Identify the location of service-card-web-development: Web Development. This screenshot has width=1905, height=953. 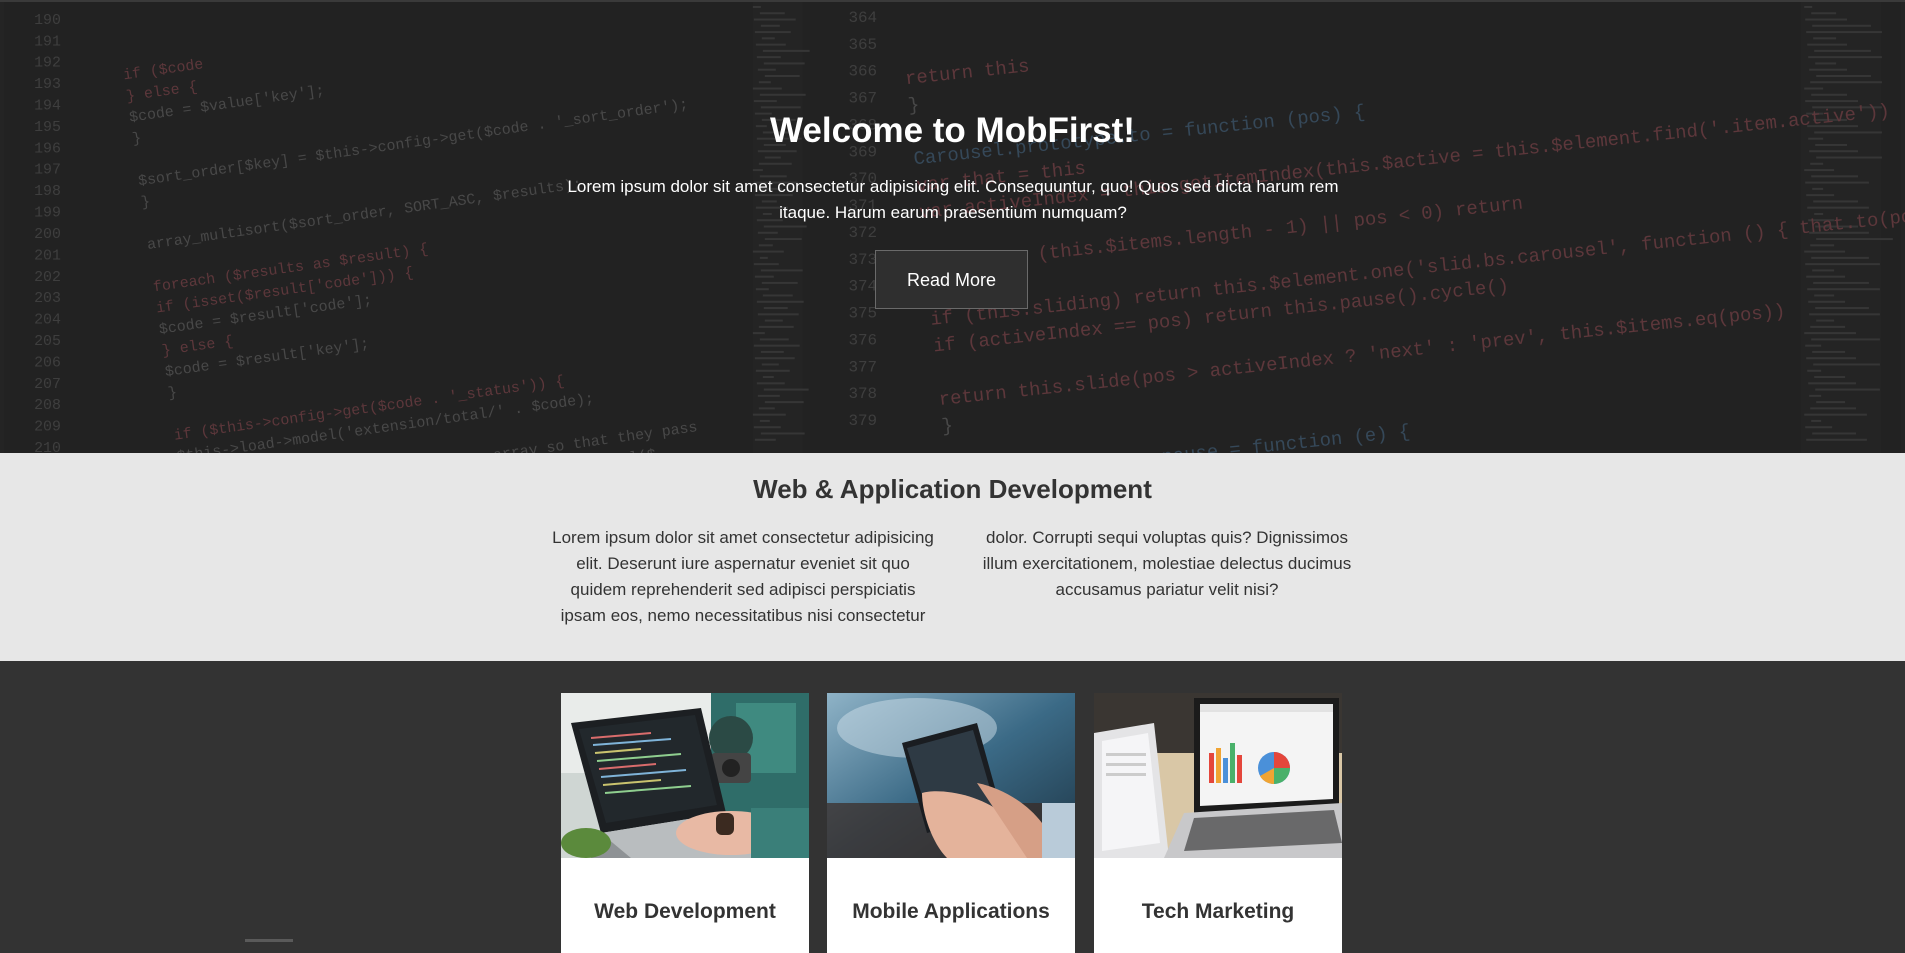
(685, 823).